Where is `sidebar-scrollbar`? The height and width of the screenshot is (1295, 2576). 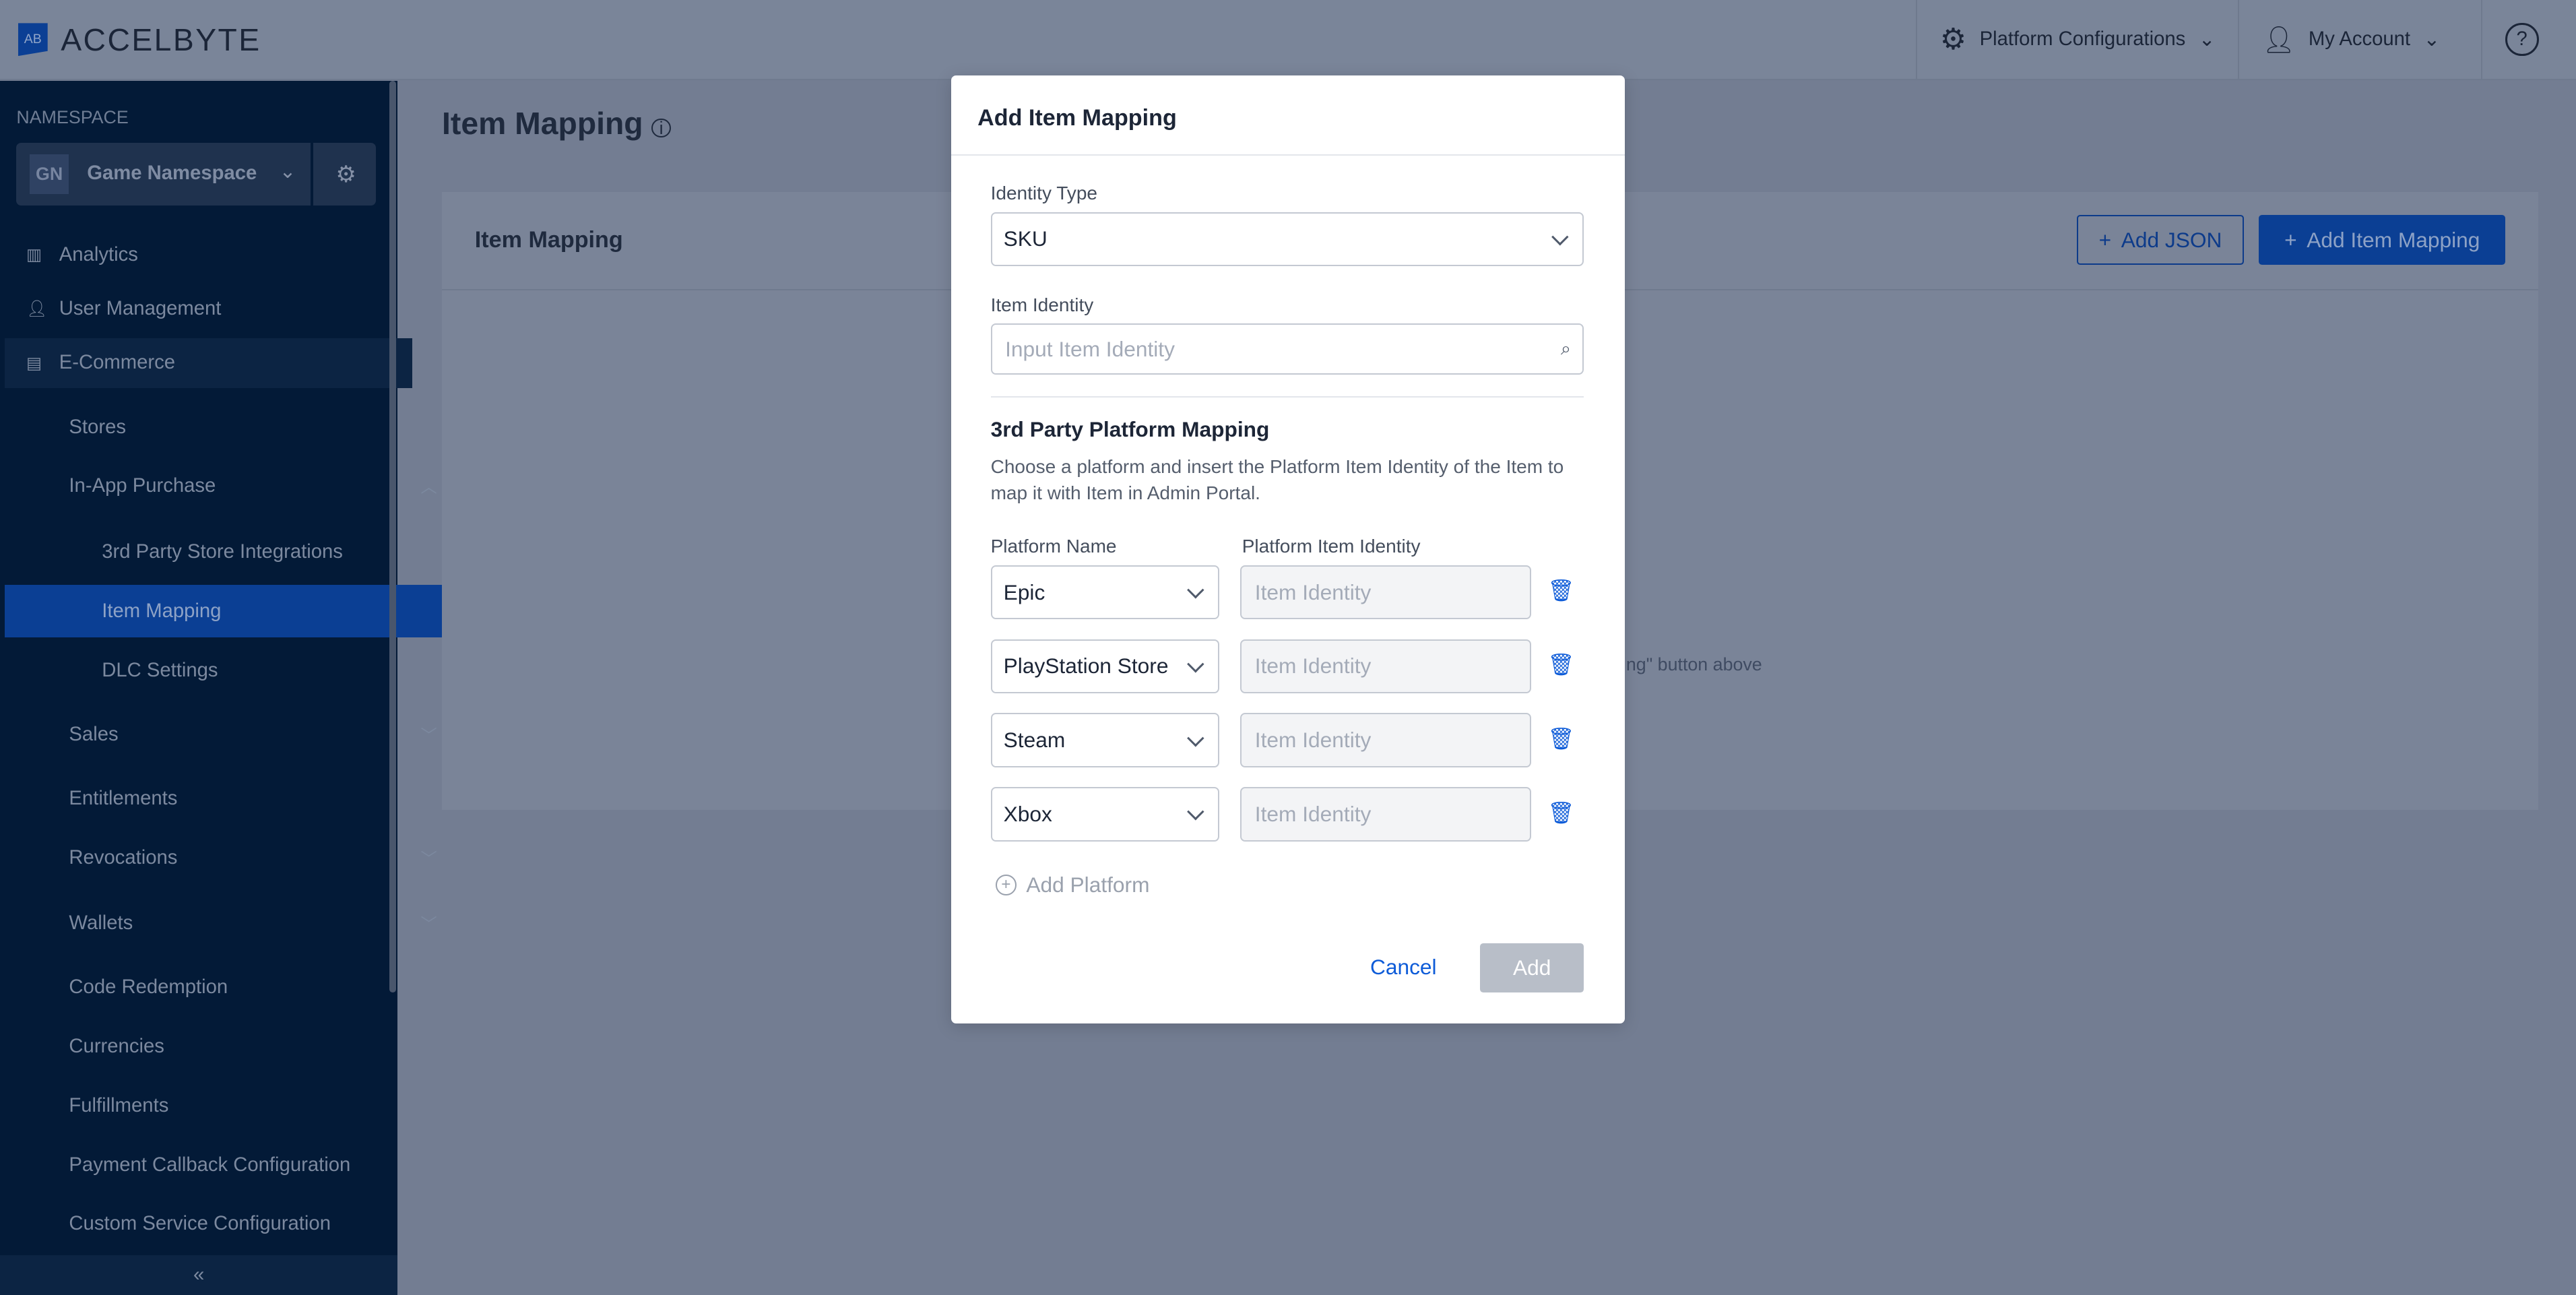
sidebar-scrollbar is located at coordinates (392, 536).